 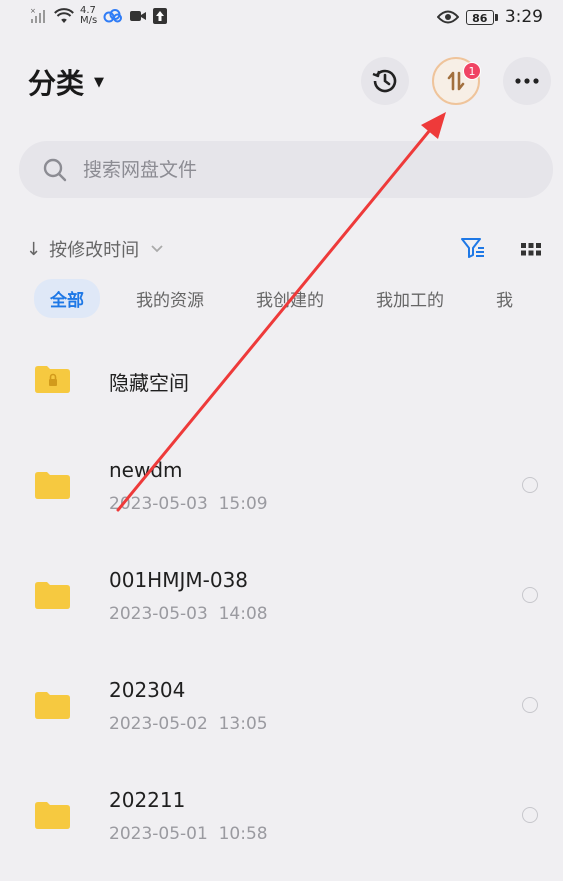 What do you see at coordinates (188, 834) in the screenshot?
I see `file-date: 2023-05-01 10:58` at bounding box center [188, 834].